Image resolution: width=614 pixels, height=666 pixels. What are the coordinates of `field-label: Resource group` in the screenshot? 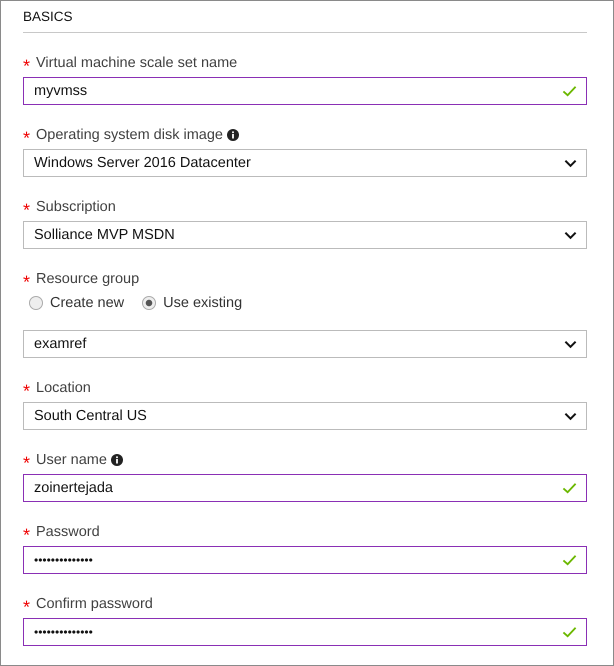 It's located at (88, 279).